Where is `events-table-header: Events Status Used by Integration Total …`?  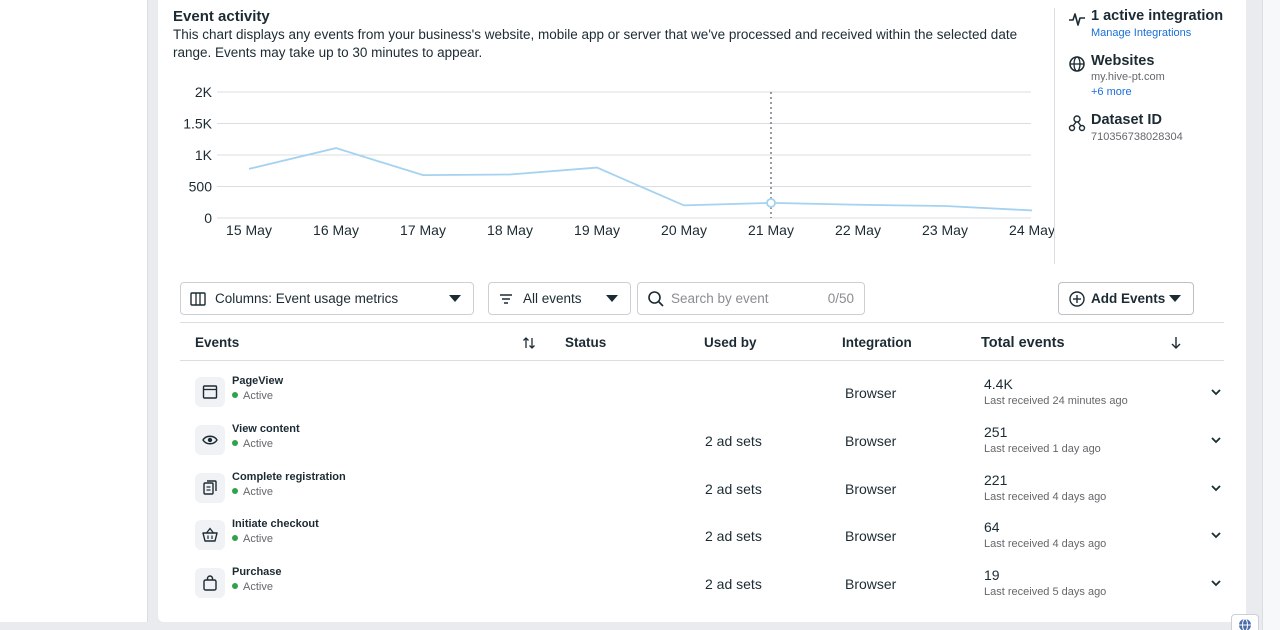 events-table-header: Events Status Used by Integration Total … is located at coordinates (702, 341).